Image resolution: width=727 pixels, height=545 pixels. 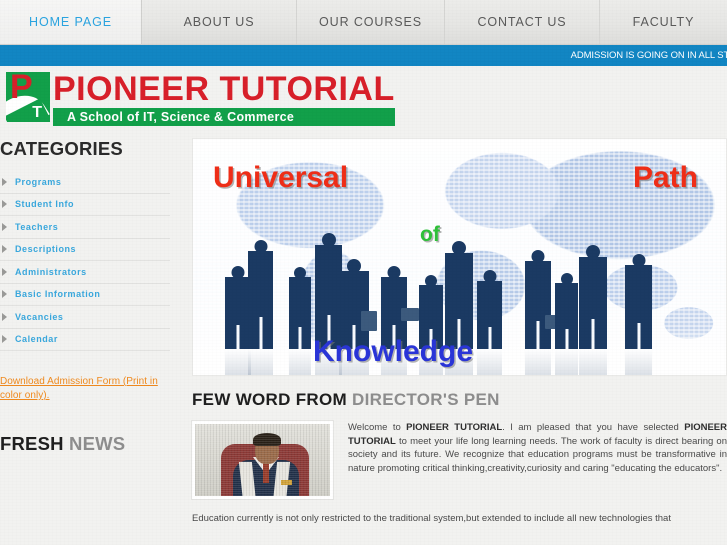 I want to click on nav-item-our-courses-label: OUR COURSES, so click(x=370, y=22).